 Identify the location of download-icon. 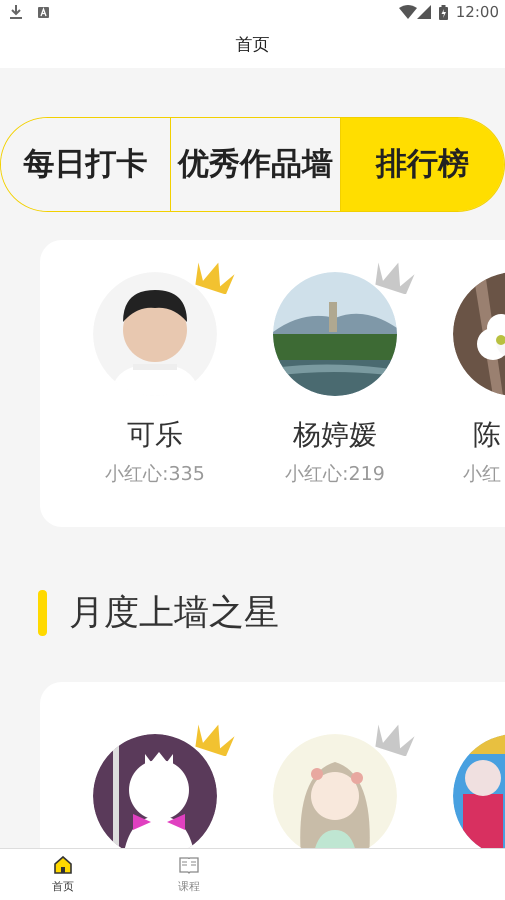
(16, 12).